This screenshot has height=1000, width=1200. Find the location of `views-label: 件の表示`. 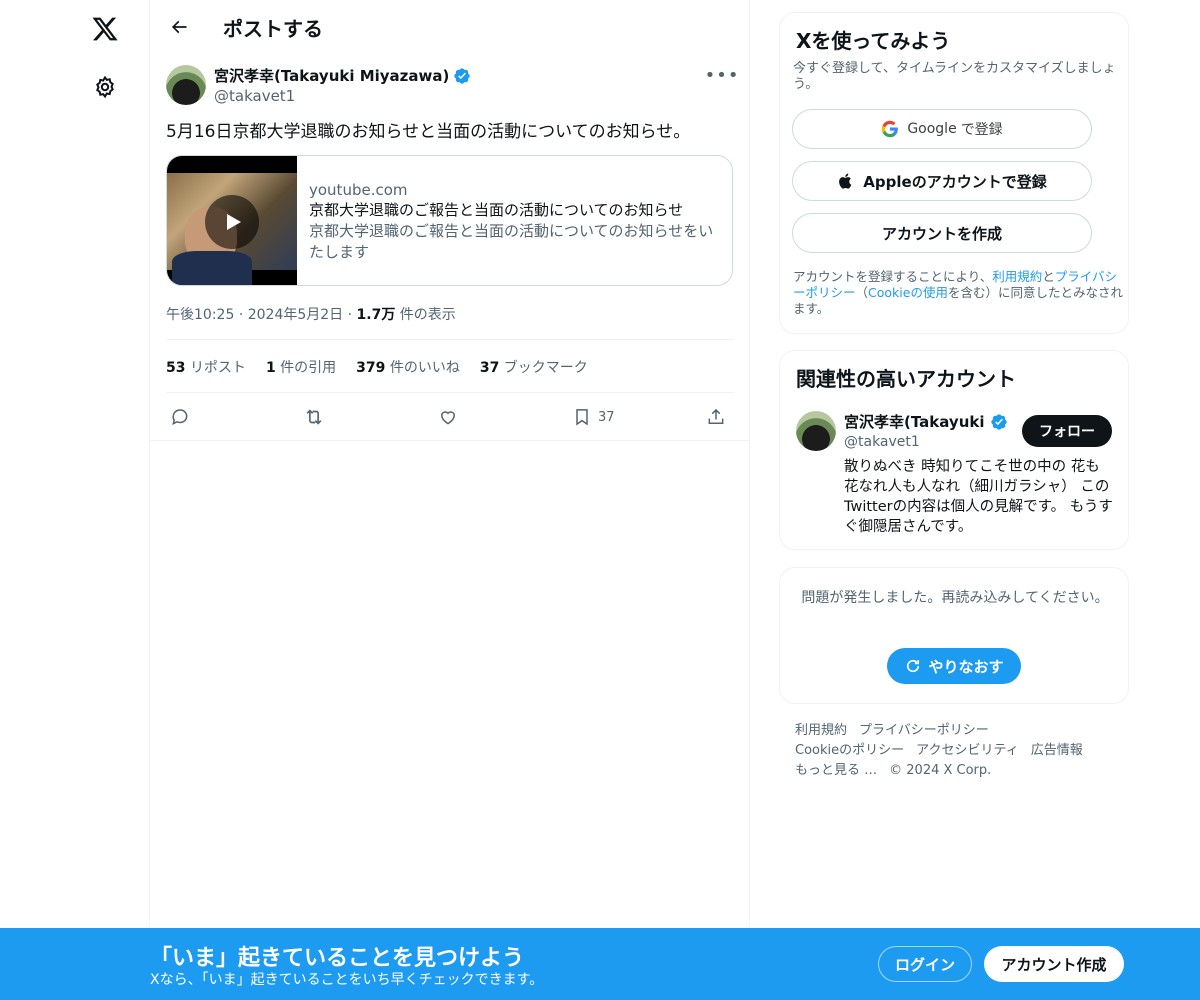

views-label: 件の表示 is located at coordinates (427, 315).